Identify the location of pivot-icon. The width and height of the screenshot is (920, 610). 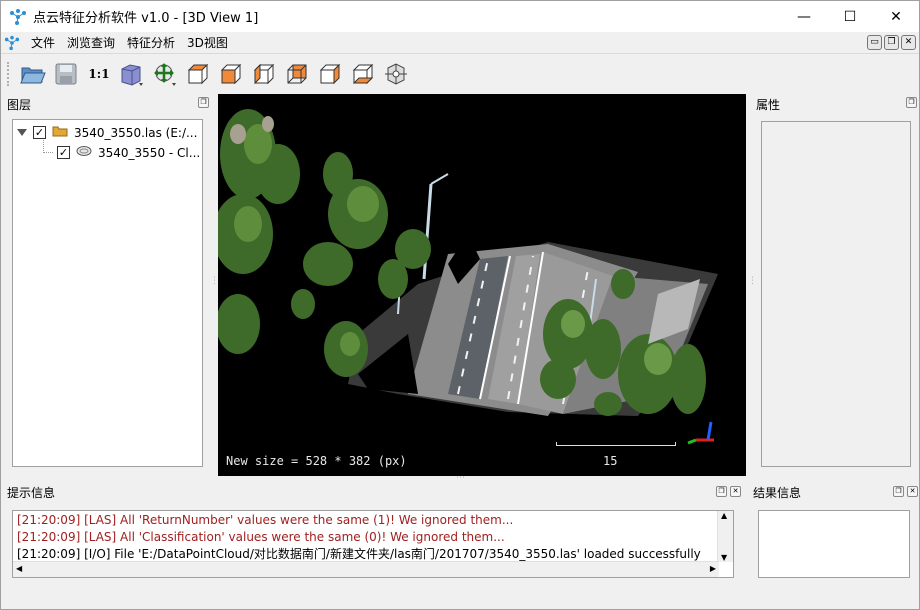
(396, 74).